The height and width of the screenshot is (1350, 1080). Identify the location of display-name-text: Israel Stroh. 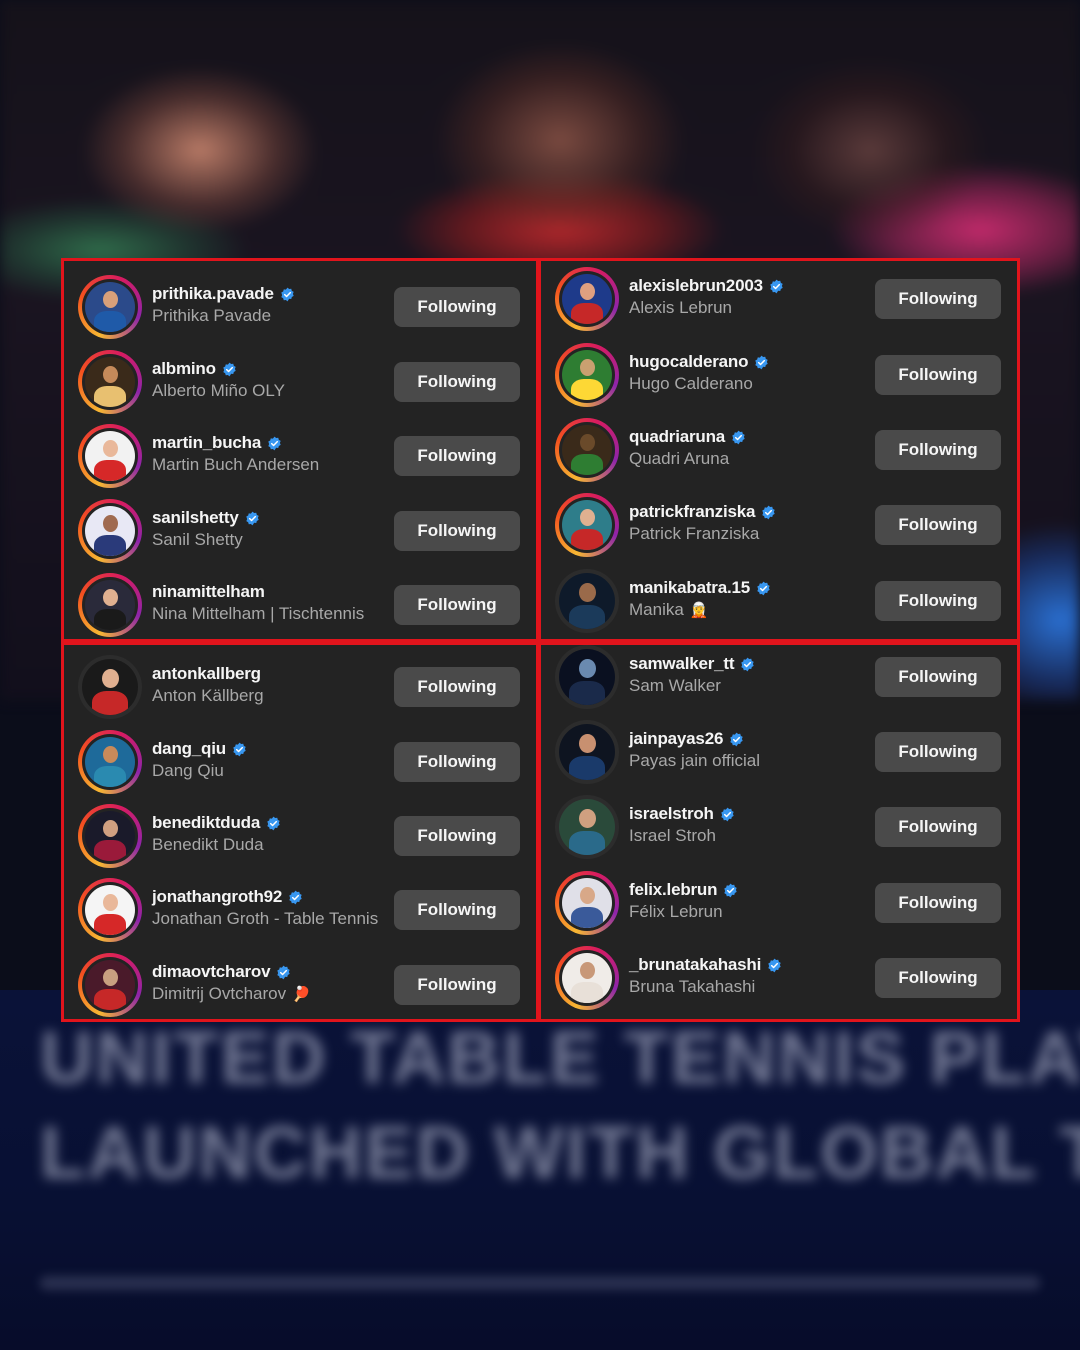
(672, 835).